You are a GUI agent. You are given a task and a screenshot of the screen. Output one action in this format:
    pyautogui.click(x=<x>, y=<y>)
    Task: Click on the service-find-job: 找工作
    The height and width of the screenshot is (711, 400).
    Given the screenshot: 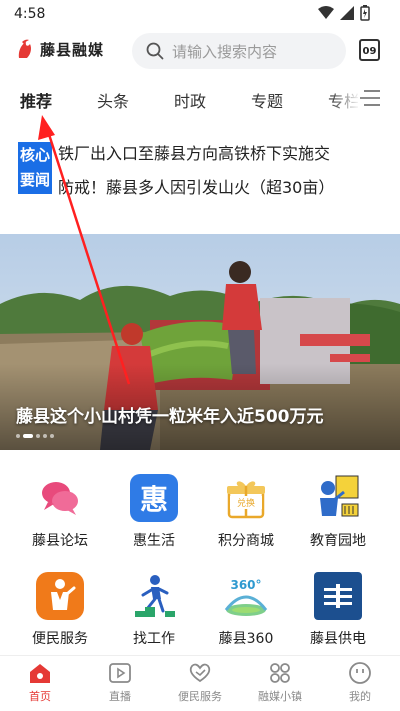 What is the action you would take?
    pyautogui.click(x=154, y=610)
    